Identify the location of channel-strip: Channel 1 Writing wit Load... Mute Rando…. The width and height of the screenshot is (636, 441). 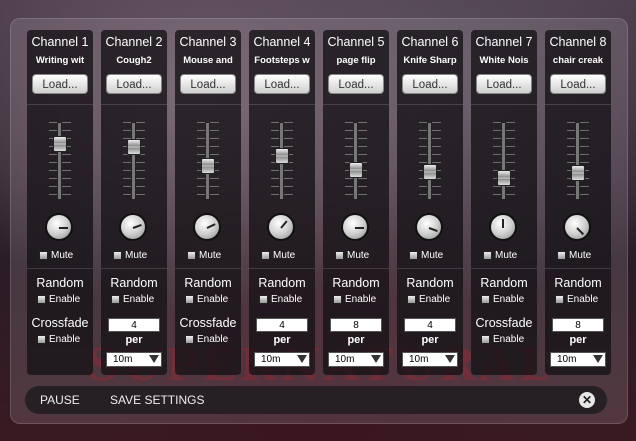
(60, 202).